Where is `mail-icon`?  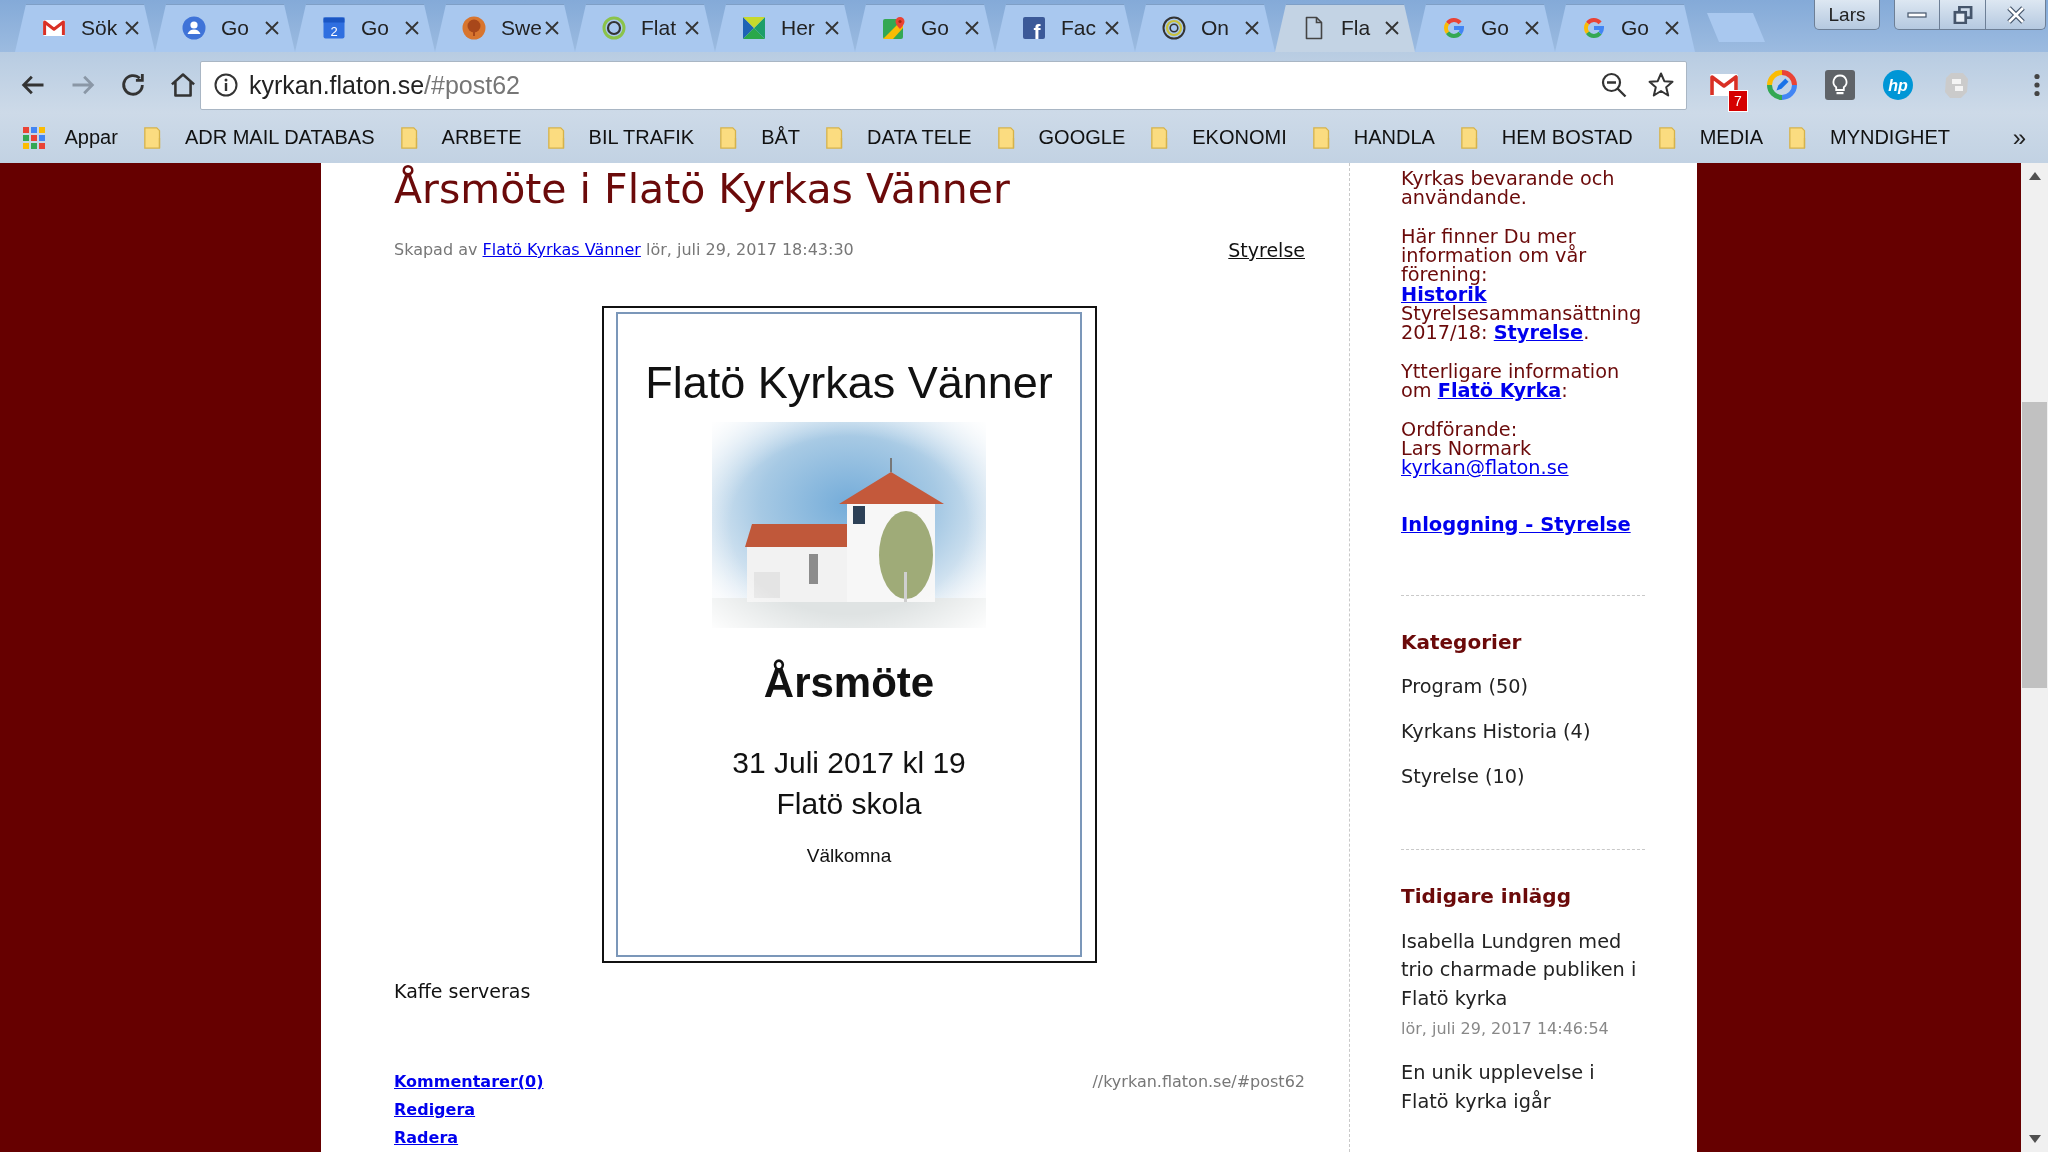 mail-icon is located at coordinates (1724, 85).